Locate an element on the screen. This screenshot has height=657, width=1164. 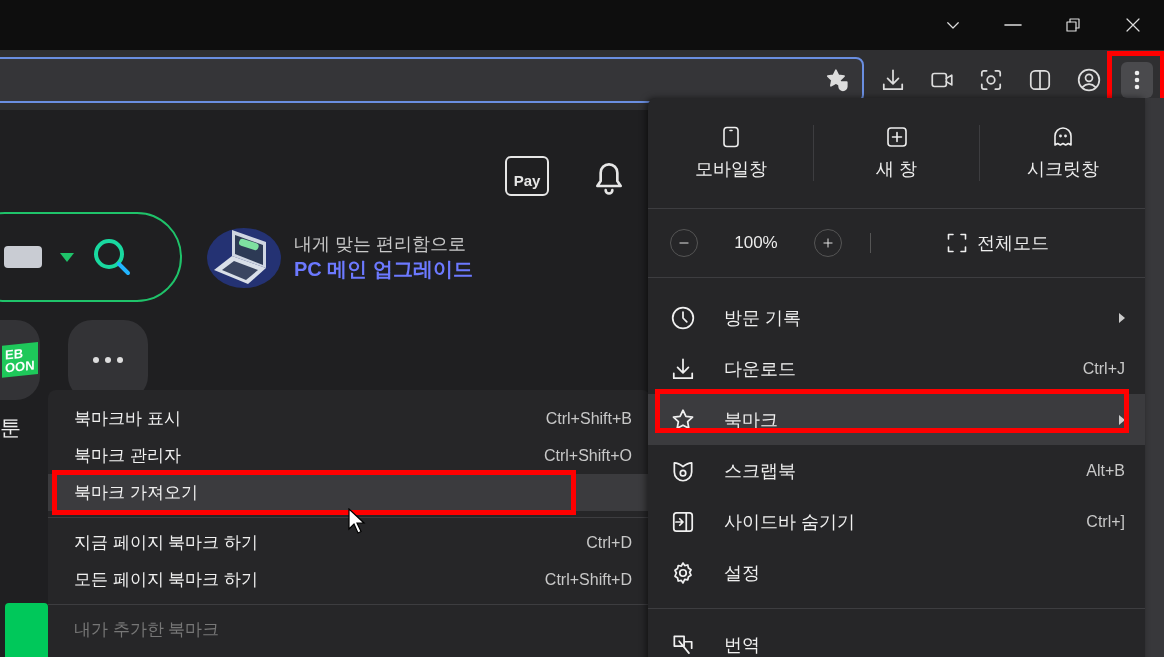
restore-icon is located at coordinates (1073, 25).